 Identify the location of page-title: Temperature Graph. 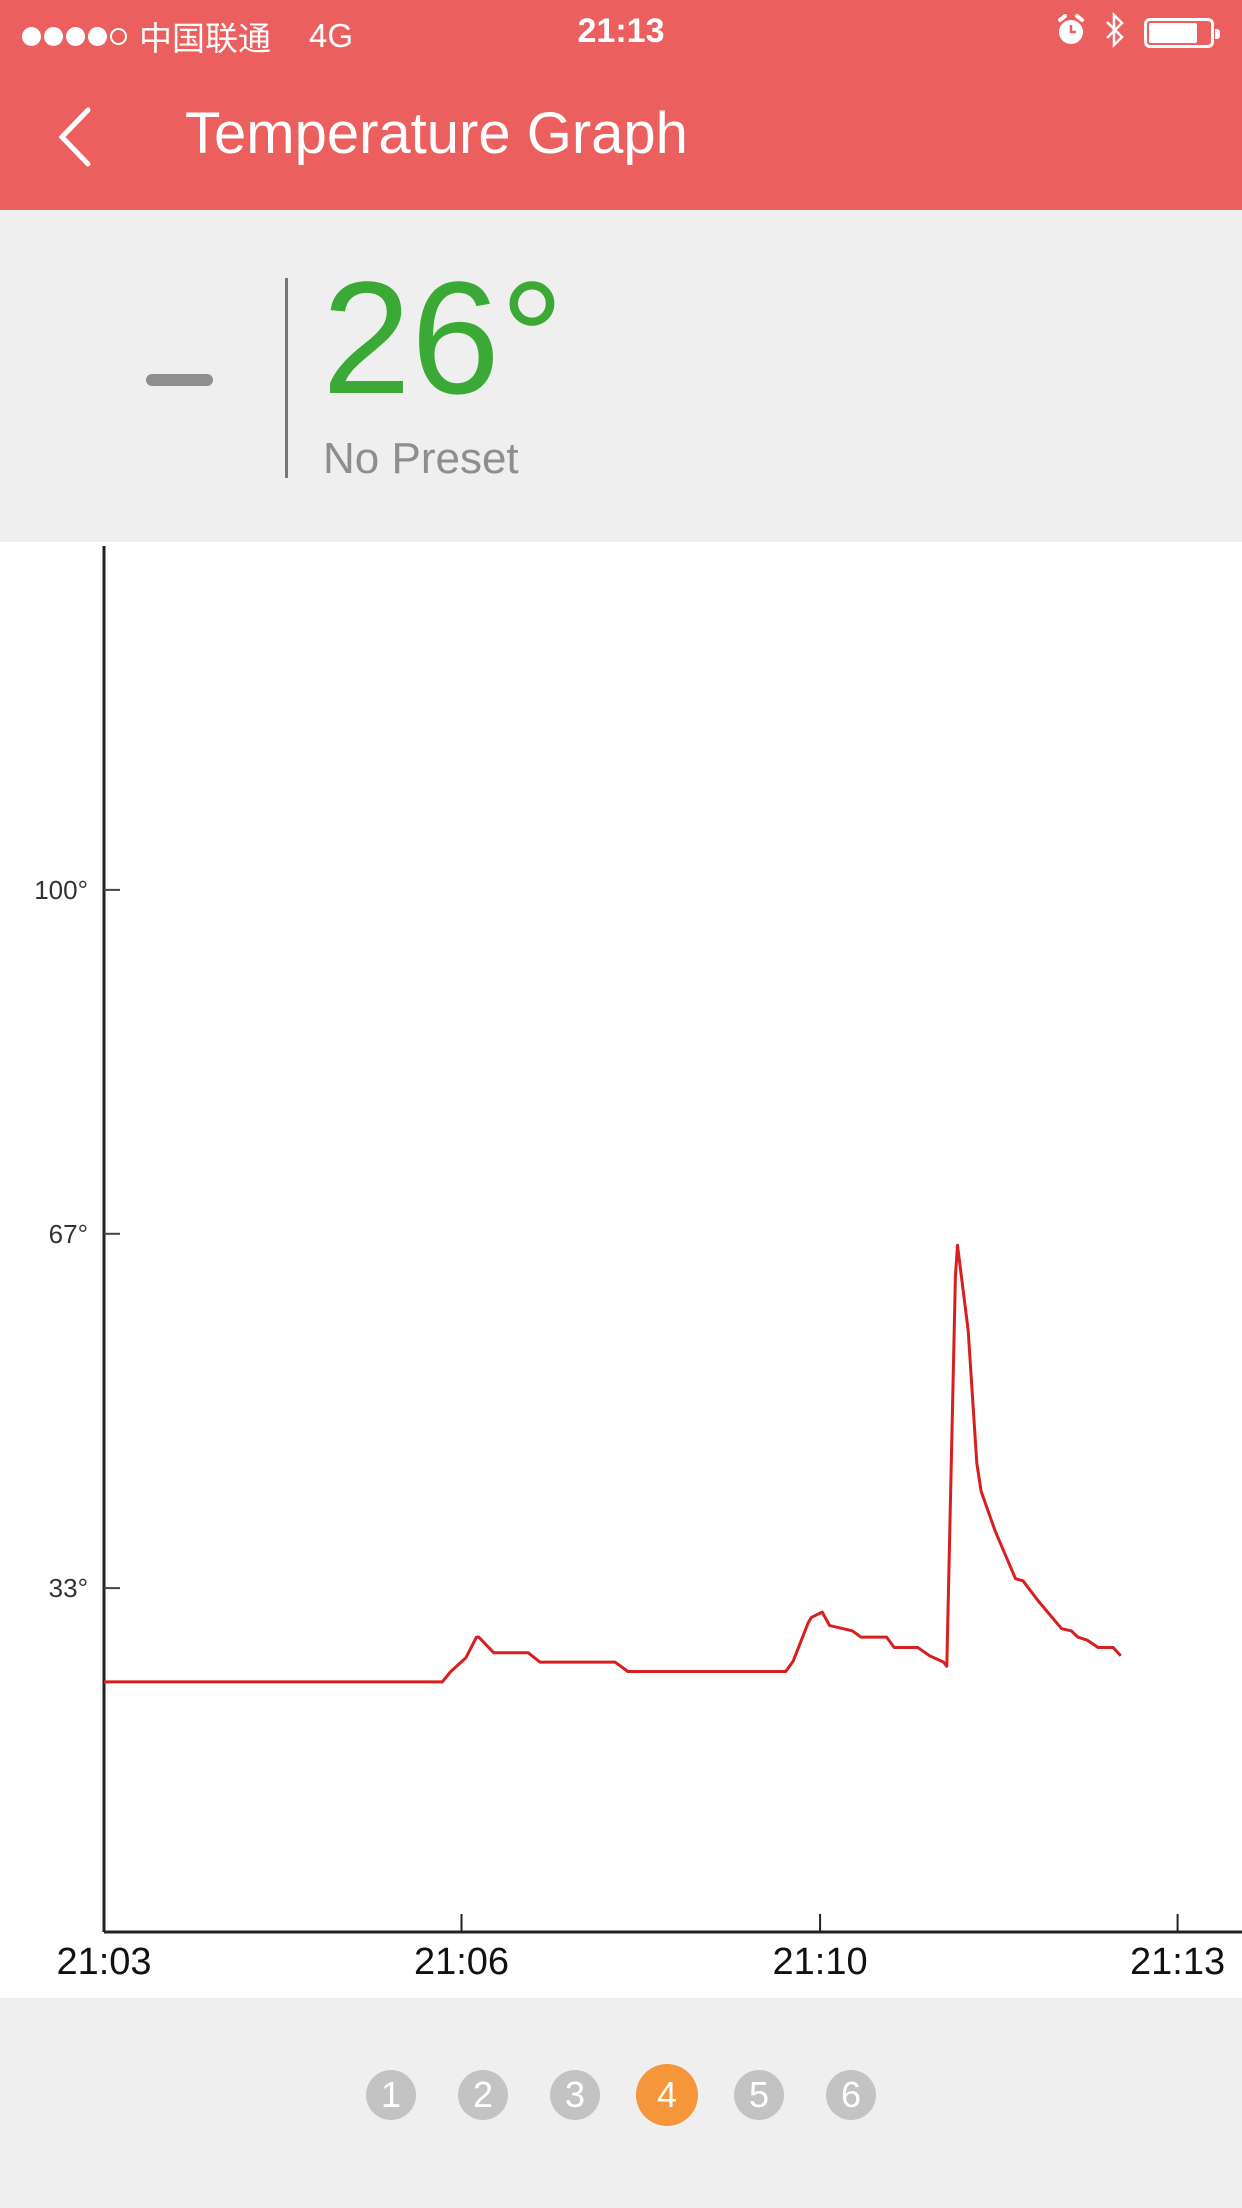
(436, 133).